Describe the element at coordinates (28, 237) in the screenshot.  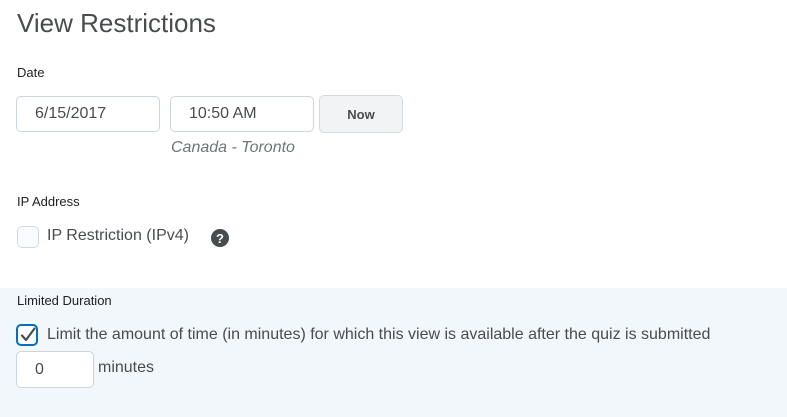
I see `ip-restriction-checkbox` at that location.